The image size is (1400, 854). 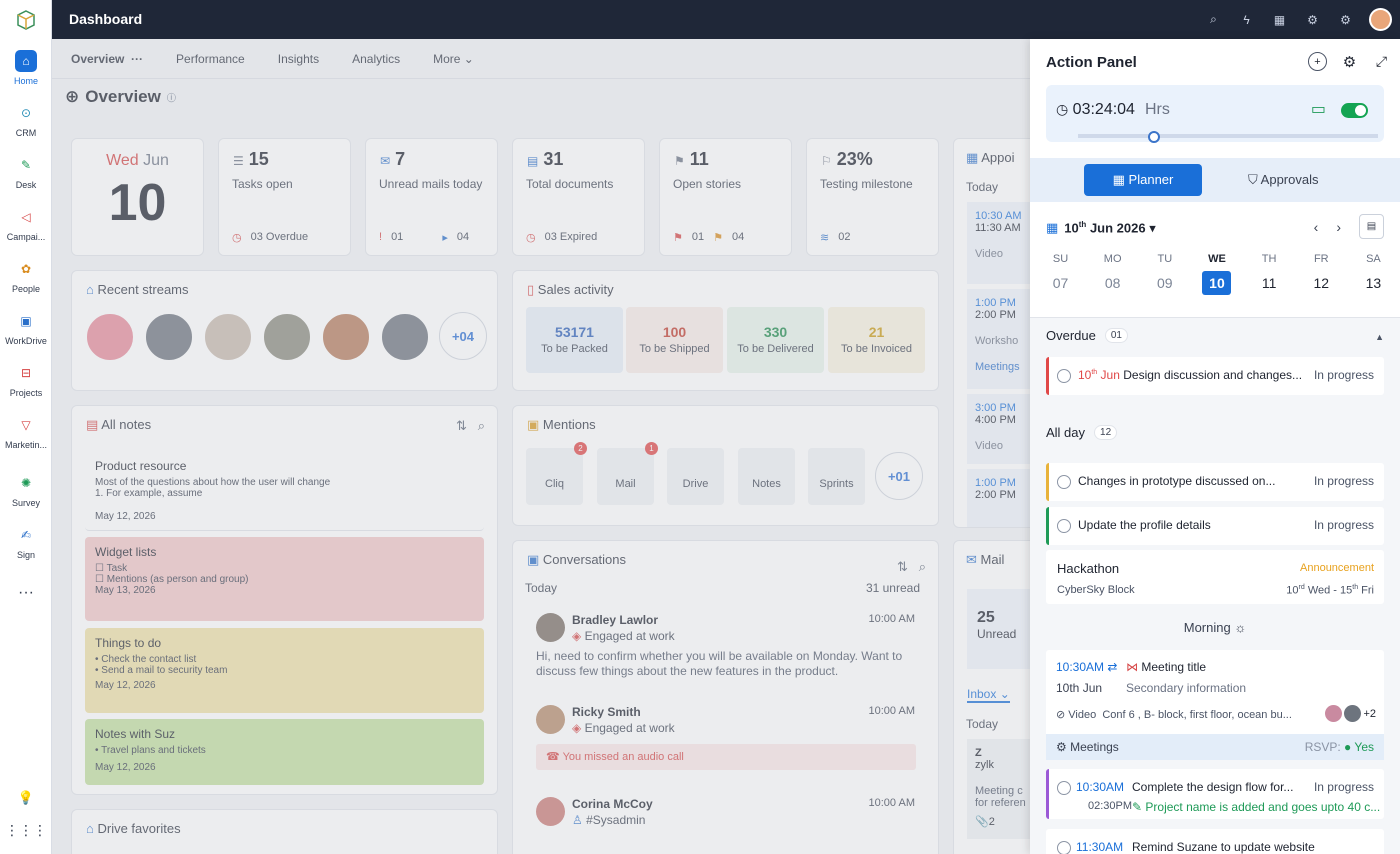 I want to click on day-sunday: SU 07, so click(x=1060, y=274).